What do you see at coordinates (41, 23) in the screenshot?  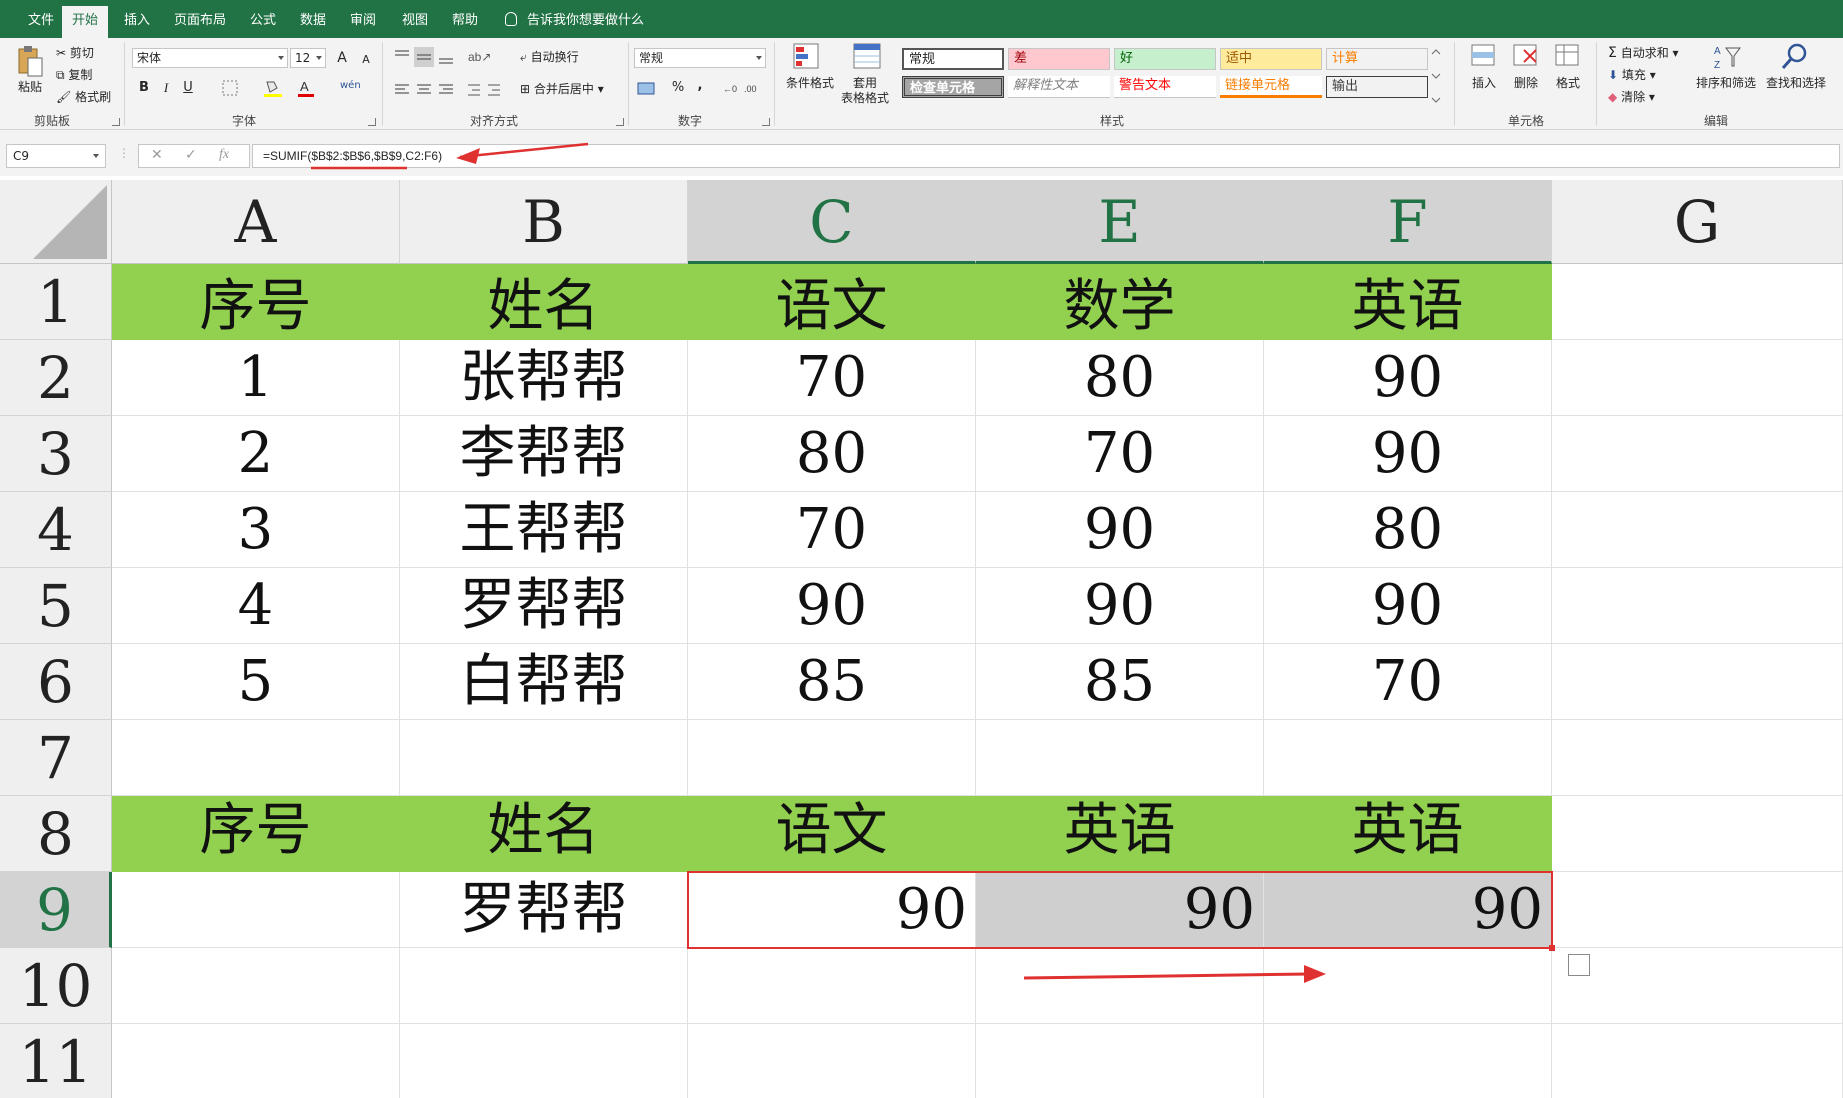 I see `tab-file: 文件` at bounding box center [41, 23].